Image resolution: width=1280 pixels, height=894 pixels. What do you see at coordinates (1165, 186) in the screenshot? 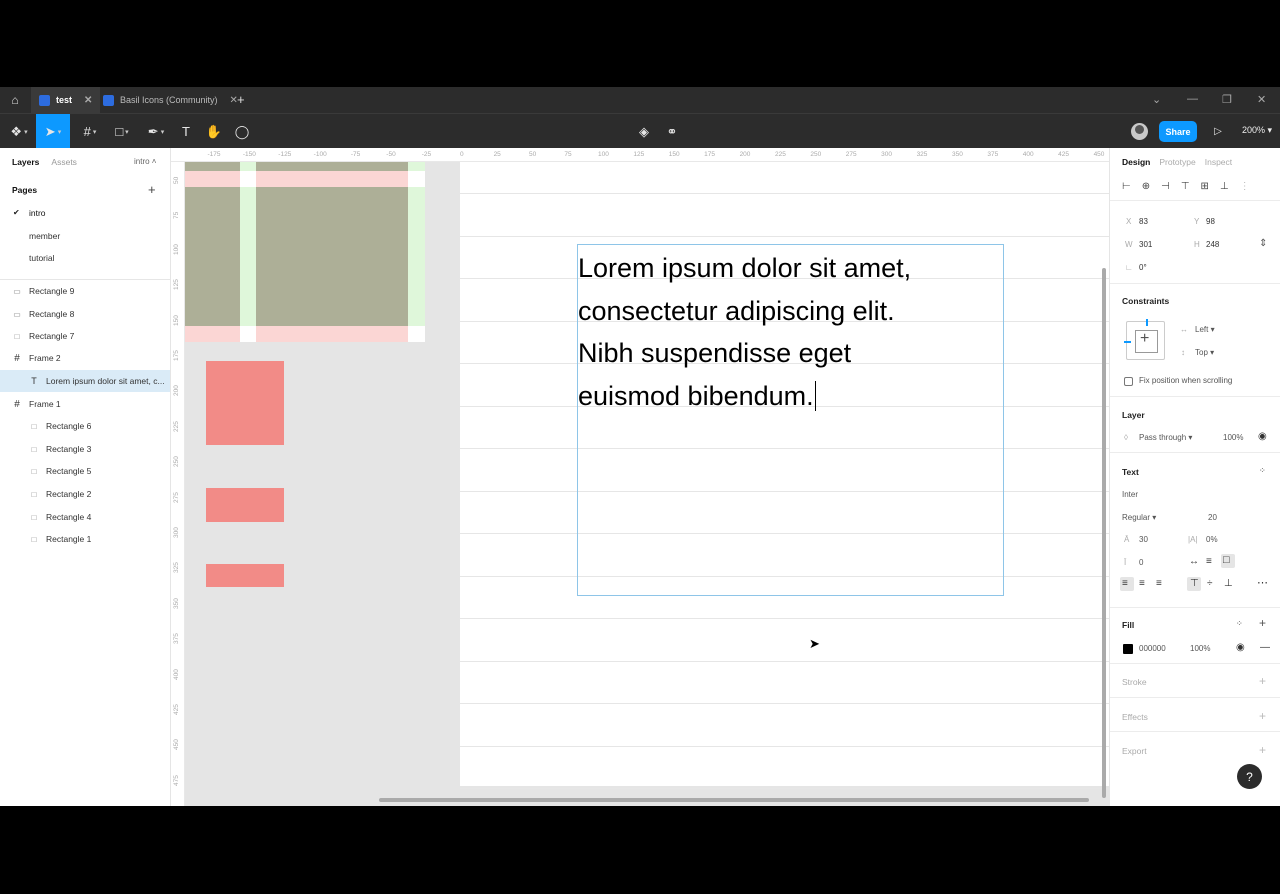
I see `align-right-icon: ⊣` at bounding box center [1165, 186].